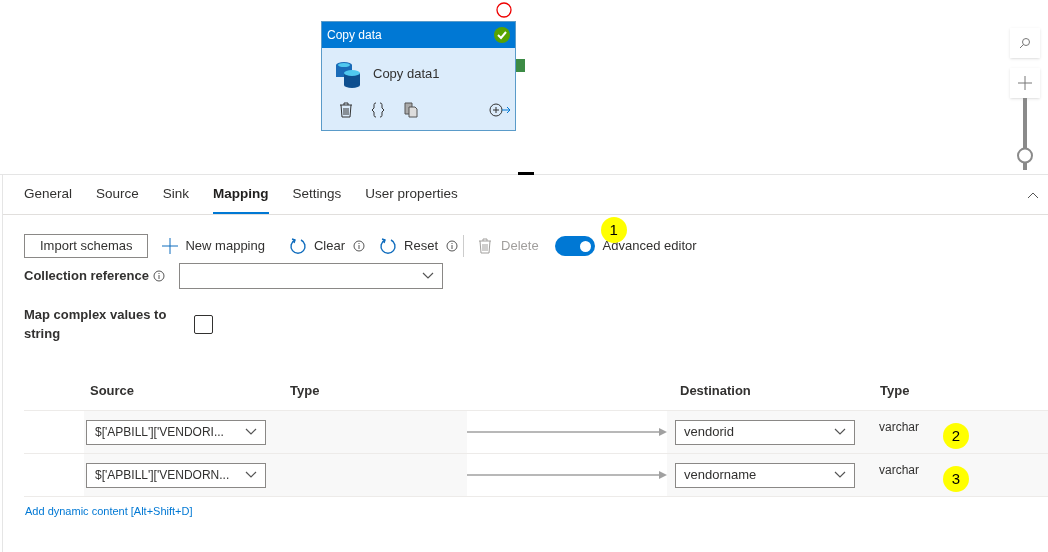  What do you see at coordinates (1025, 134) in the screenshot?
I see `zoom-slider` at bounding box center [1025, 134].